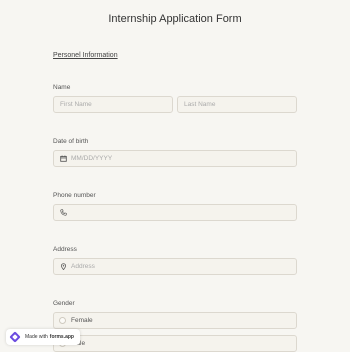 Image resolution: width=350 pixels, height=352 pixels. Describe the element at coordinates (36, 337) in the screenshot. I see `badge-prefix: Made with` at that location.